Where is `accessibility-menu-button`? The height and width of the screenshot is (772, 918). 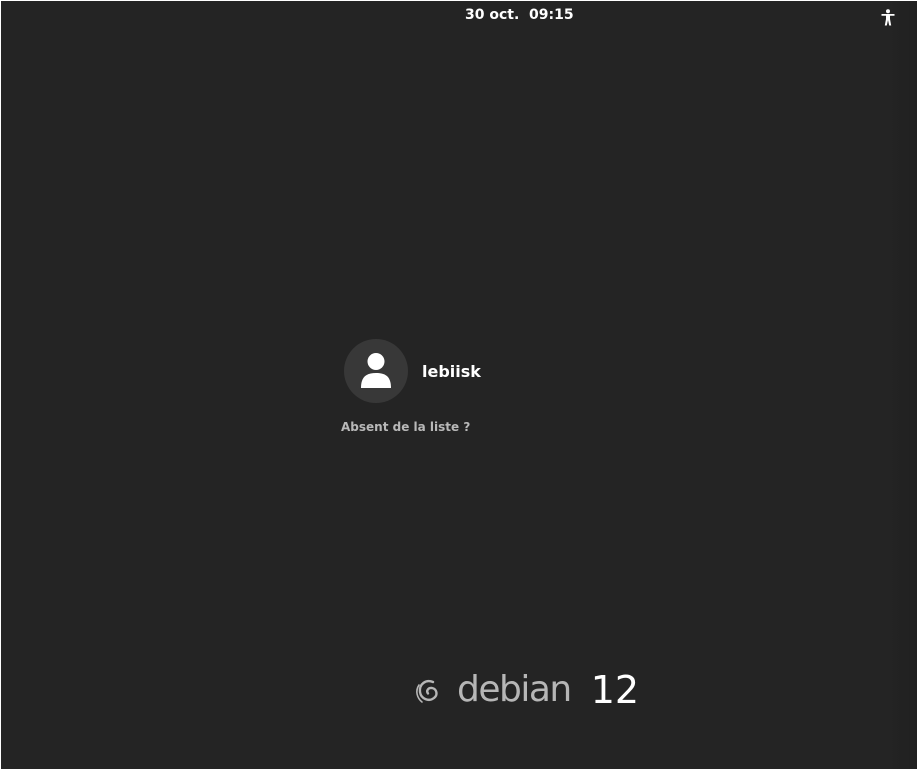
accessibility-menu-button is located at coordinates (888, 17).